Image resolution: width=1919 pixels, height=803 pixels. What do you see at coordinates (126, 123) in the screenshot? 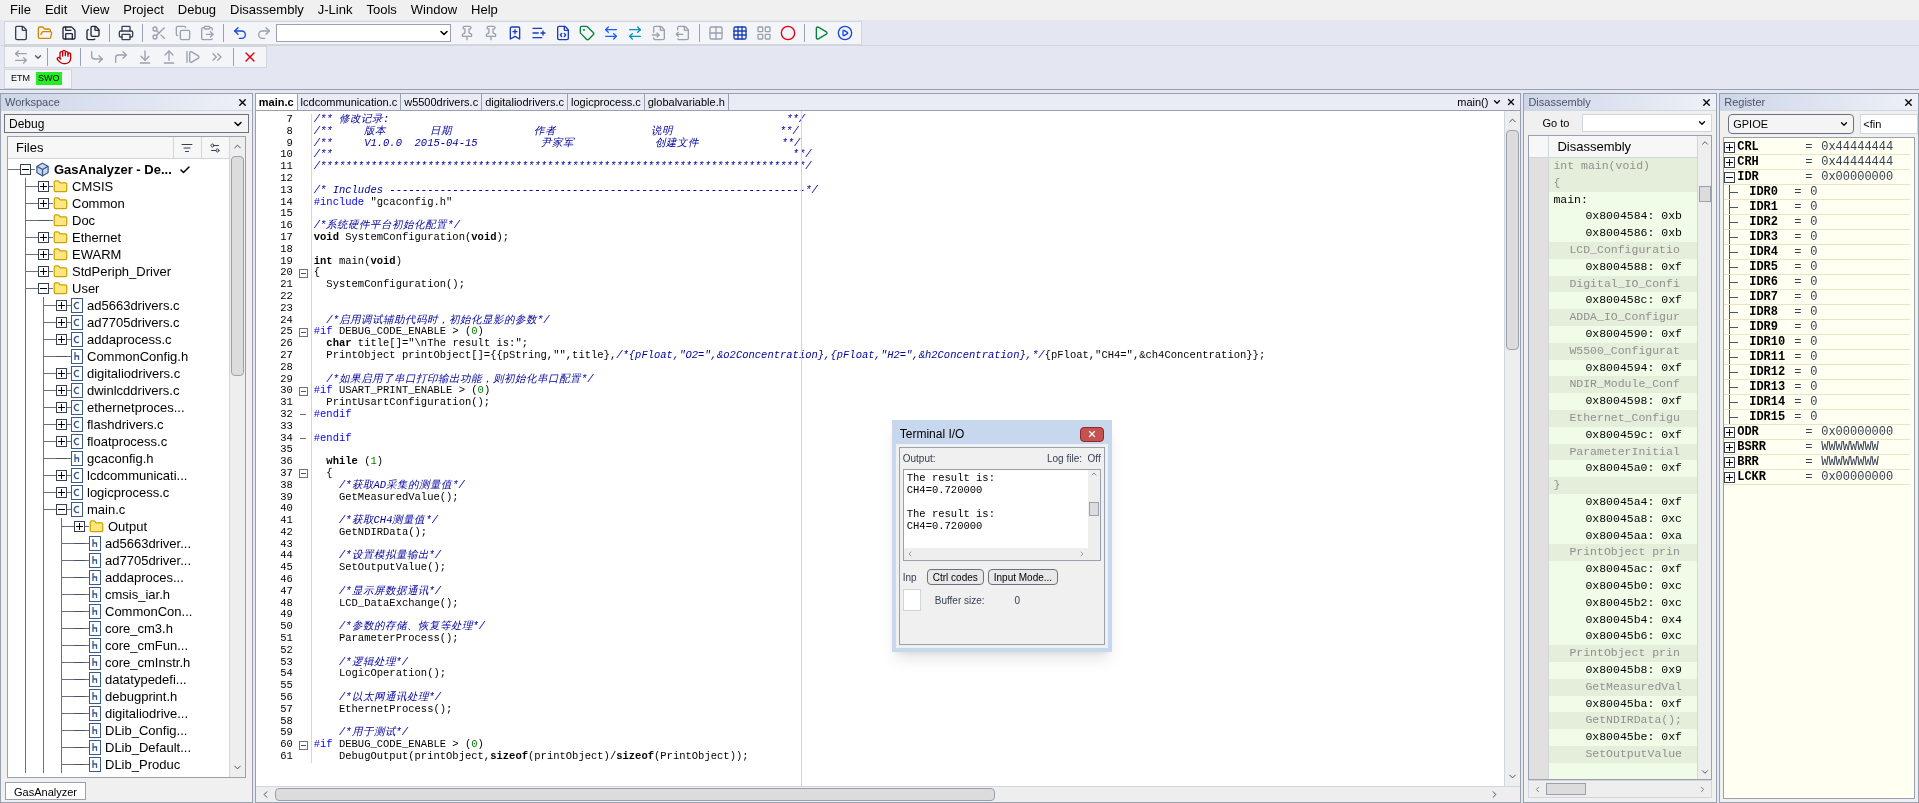
I see `config-dropdown: Debug` at bounding box center [126, 123].